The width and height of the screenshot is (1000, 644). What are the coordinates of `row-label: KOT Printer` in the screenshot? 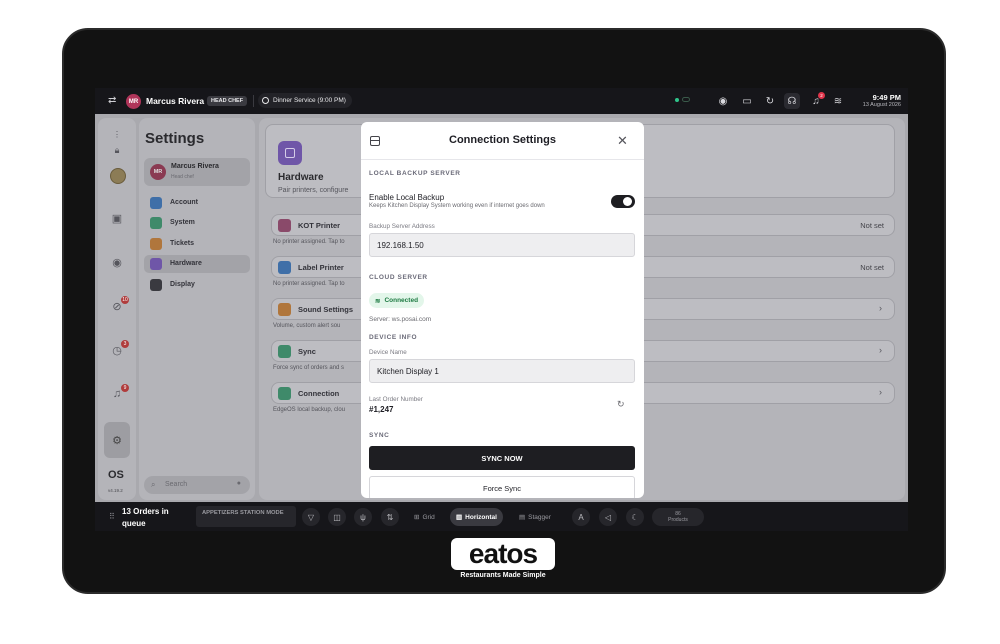 It's located at (319, 225).